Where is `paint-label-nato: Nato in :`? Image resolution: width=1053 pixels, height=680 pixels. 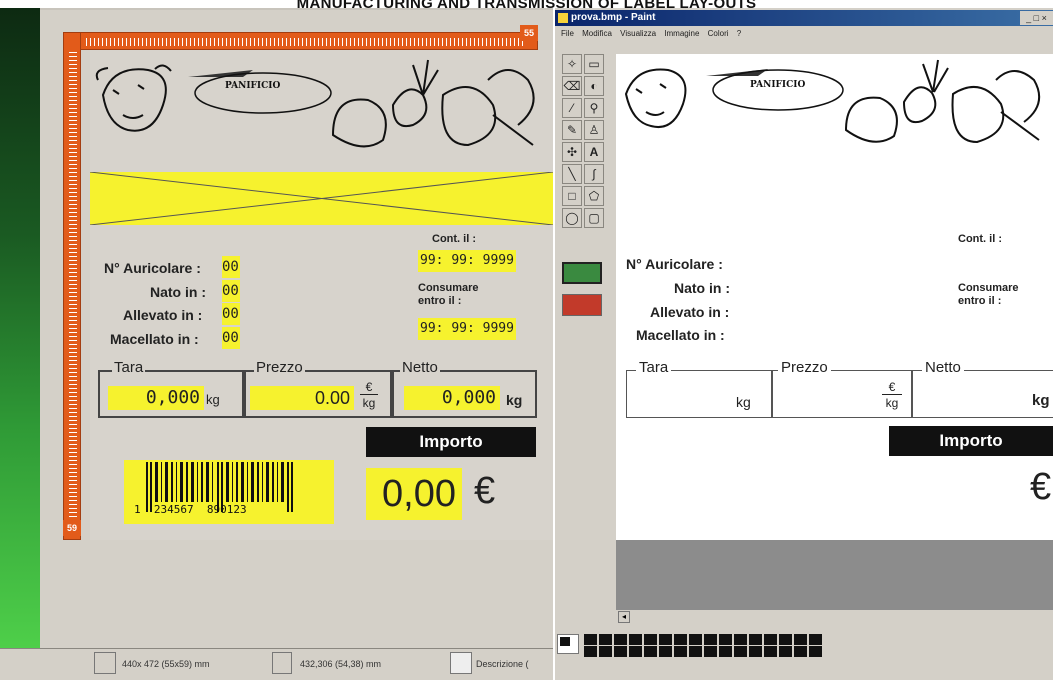
paint-label-nato: Nato in : is located at coordinates (702, 288).